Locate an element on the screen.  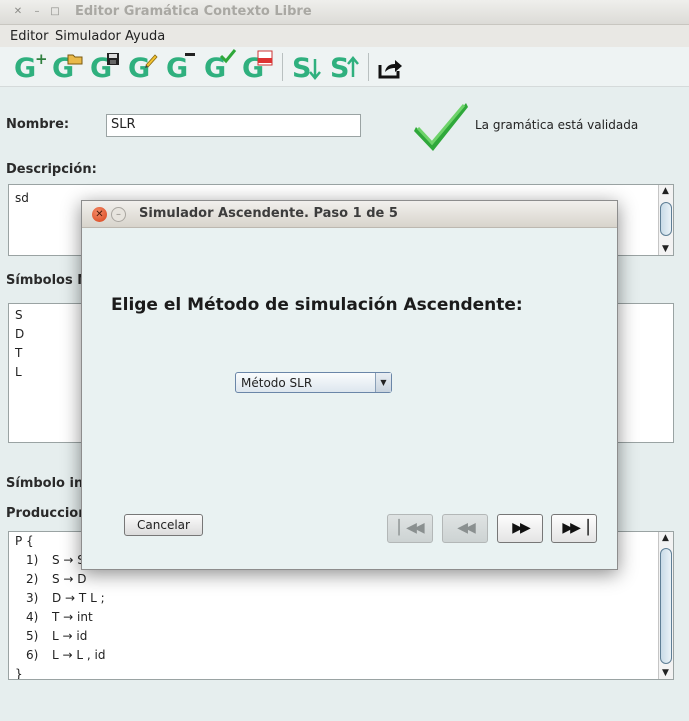
validate-grammar-button: G is located at coordinates (219, 66).